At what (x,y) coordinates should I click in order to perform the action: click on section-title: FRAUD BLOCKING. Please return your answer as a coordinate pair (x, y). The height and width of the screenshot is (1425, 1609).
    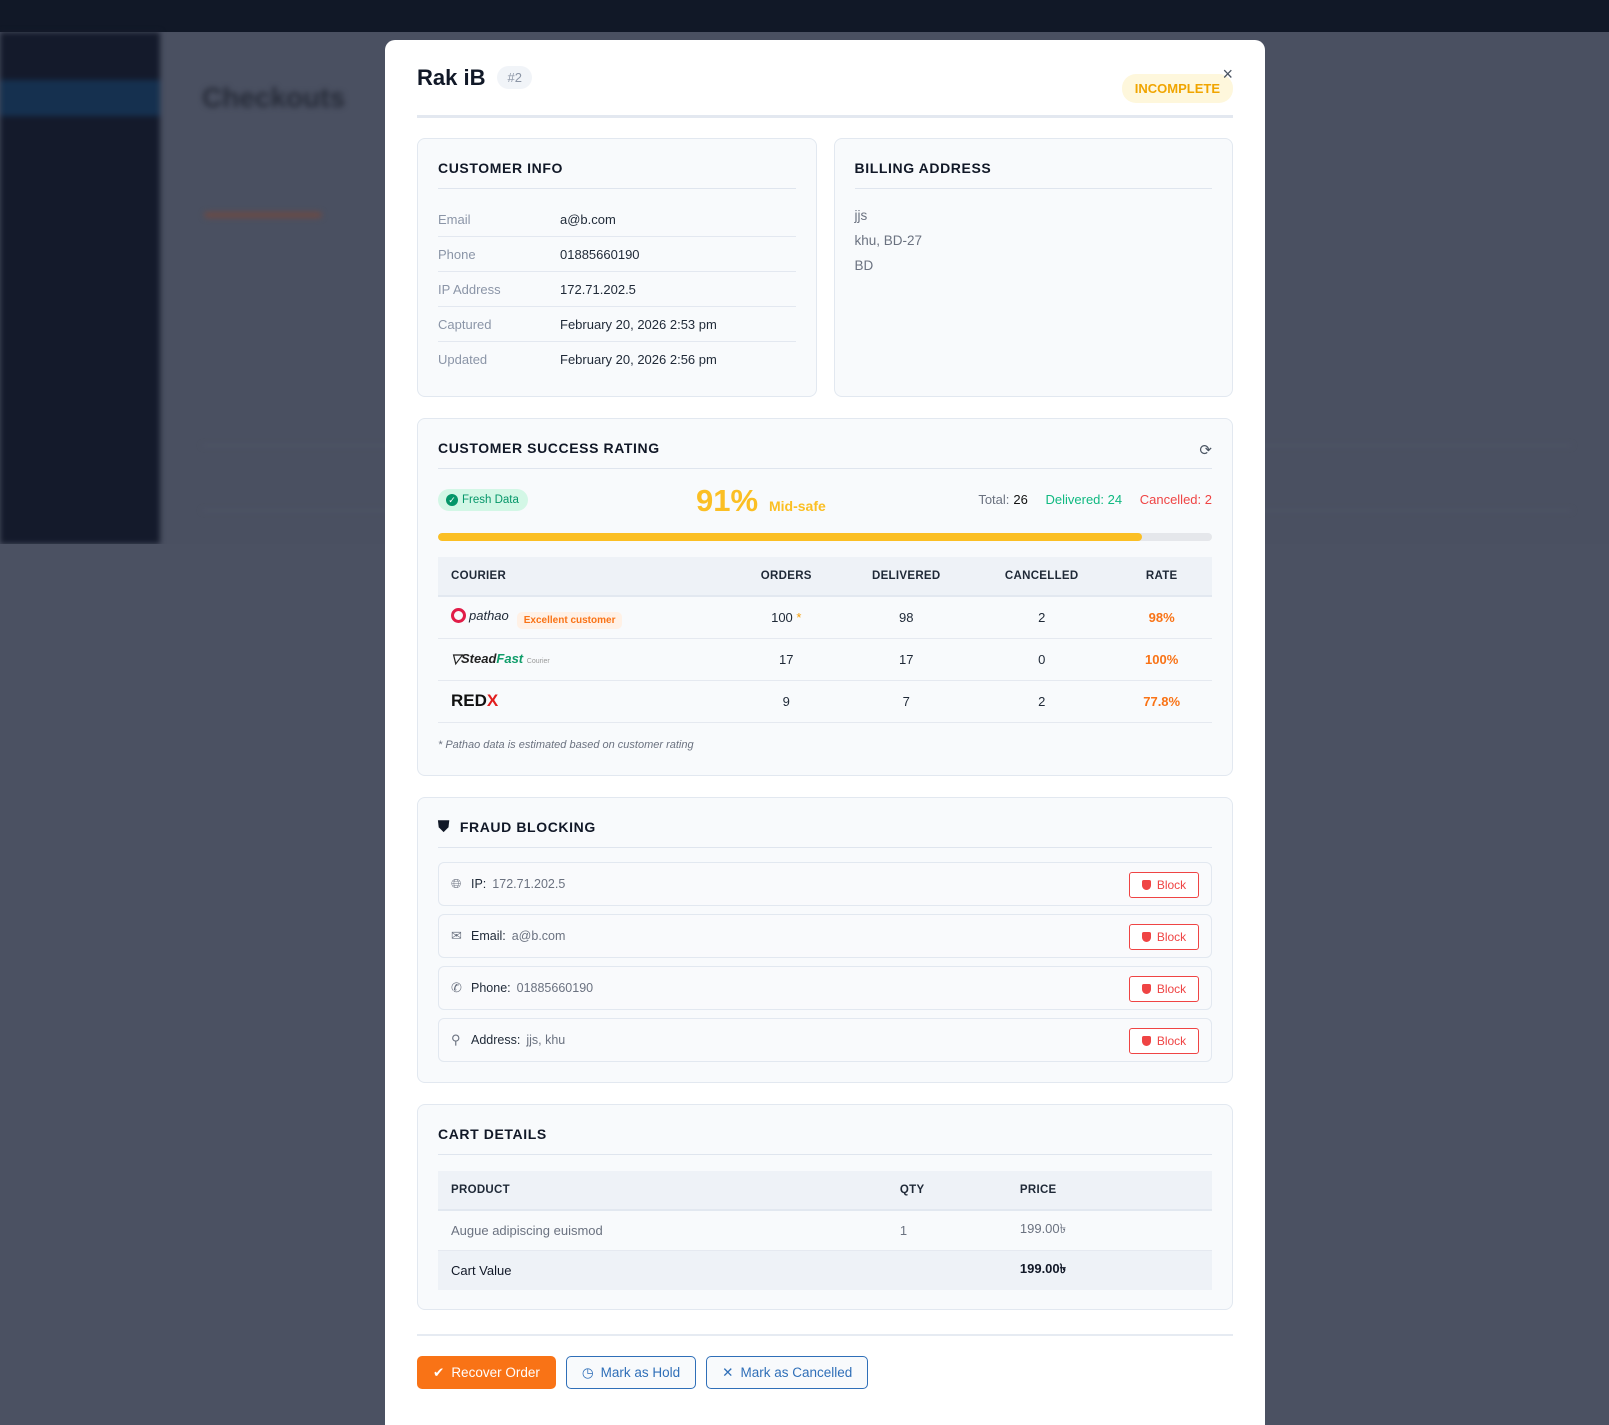
    Looking at the image, I should click on (527, 827).